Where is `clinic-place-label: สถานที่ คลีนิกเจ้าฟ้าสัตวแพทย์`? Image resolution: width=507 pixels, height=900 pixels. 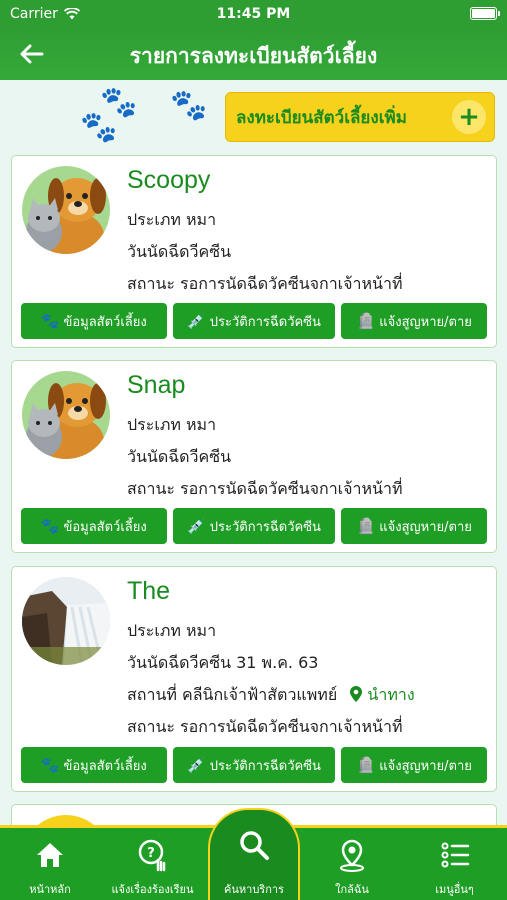
clinic-place-label: สถานที่ คลีนิกเจ้าฟ้าสัตวแพทย์ is located at coordinates (232, 694).